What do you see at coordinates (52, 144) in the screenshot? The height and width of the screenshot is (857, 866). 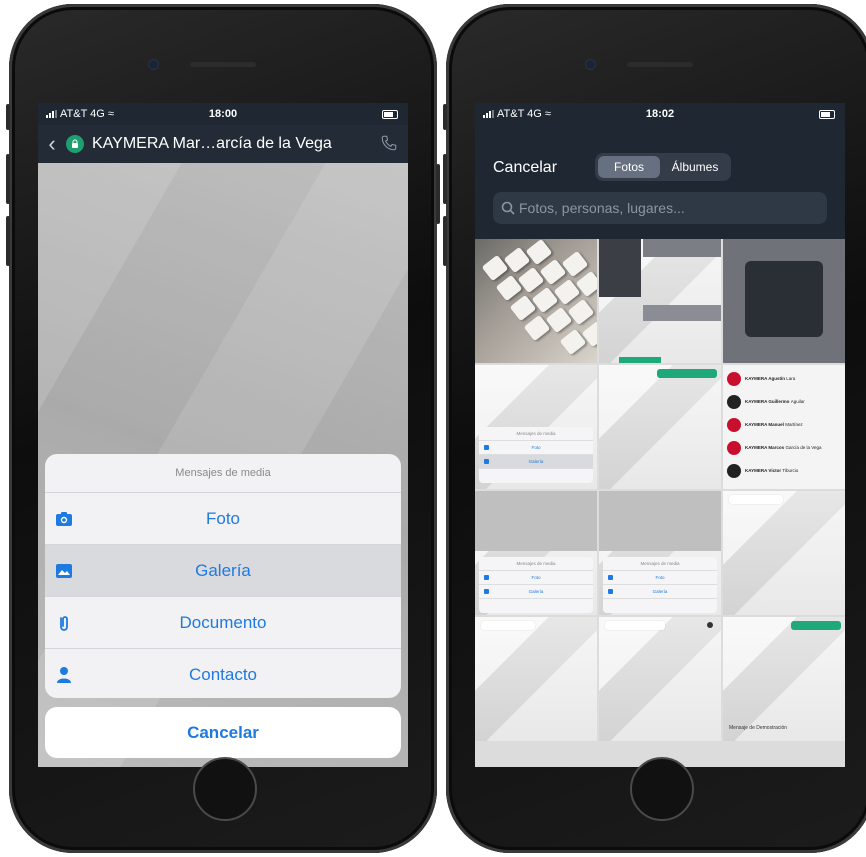 I see `chevron-left-icon: ‹` at bounding box center [52, 144].